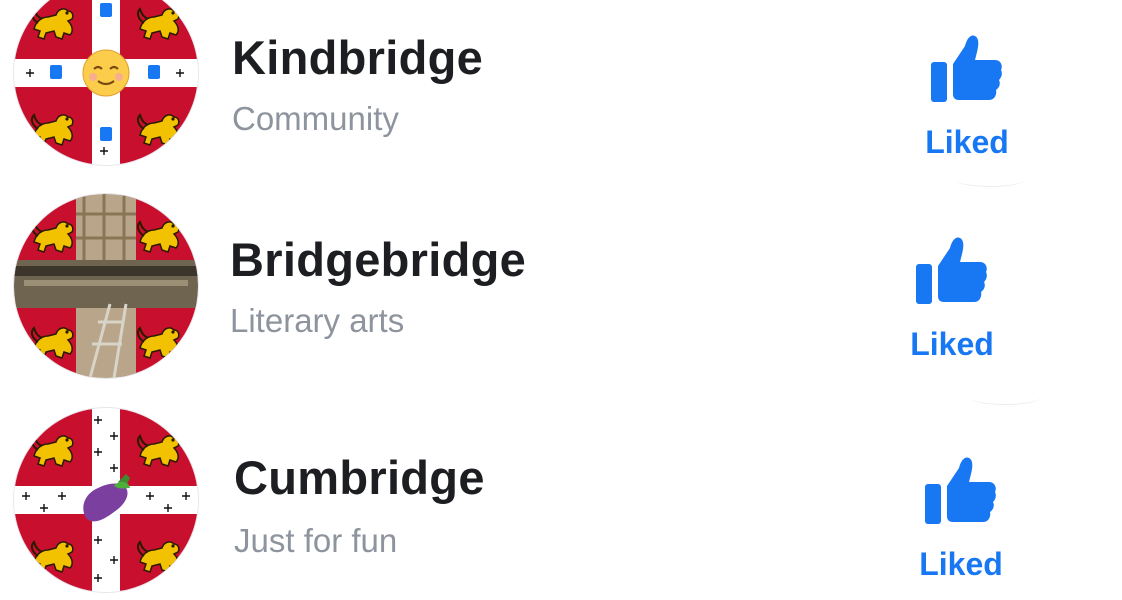  Describe the element at coordinates (357, 57) in the screenshot. I see `page-name: Kindbridge` at that location.